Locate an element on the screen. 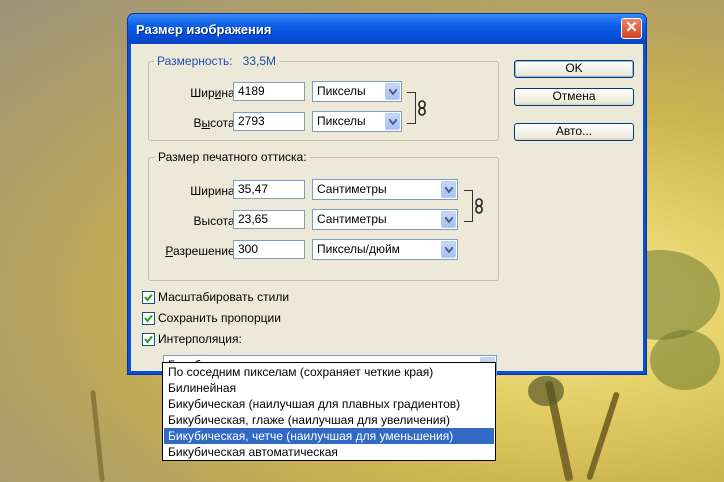  pixel-dimensions-legend: Размерность: 33,5M is located at coordinates (217, 61).